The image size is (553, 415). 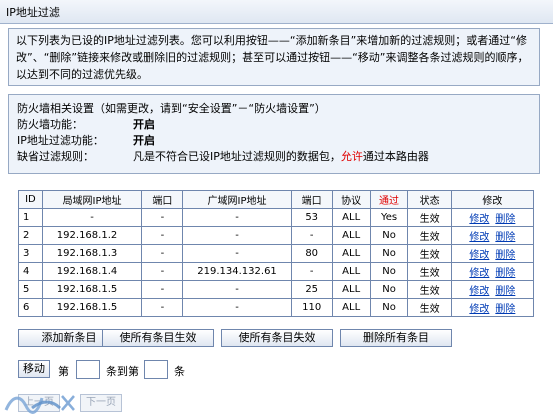 What do you see at coordinates (30, 199) in the screenshot?
I see `column-header: ID` at bounding box center [30, 199].